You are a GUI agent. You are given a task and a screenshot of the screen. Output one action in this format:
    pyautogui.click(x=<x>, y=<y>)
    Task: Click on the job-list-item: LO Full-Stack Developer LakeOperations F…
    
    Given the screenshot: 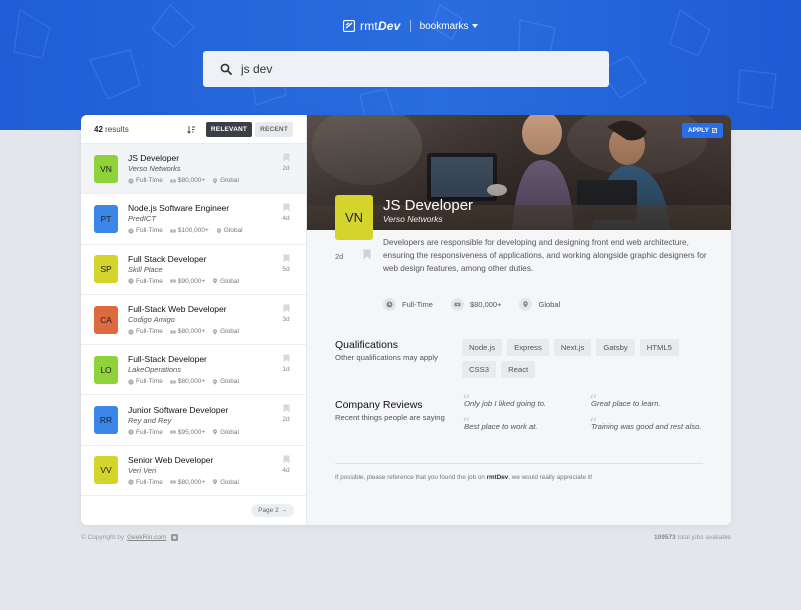 What is the action you would take?
    pyautogui.click(x=193, y=370)
    